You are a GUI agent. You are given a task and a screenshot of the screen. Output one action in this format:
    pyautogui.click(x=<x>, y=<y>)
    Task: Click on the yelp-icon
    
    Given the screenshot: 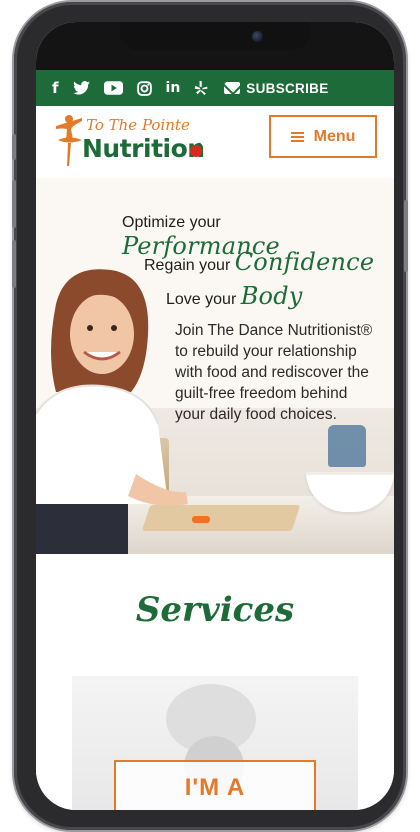 What is the action you would take?
    pyautogui.click(x=201, y=88)
    